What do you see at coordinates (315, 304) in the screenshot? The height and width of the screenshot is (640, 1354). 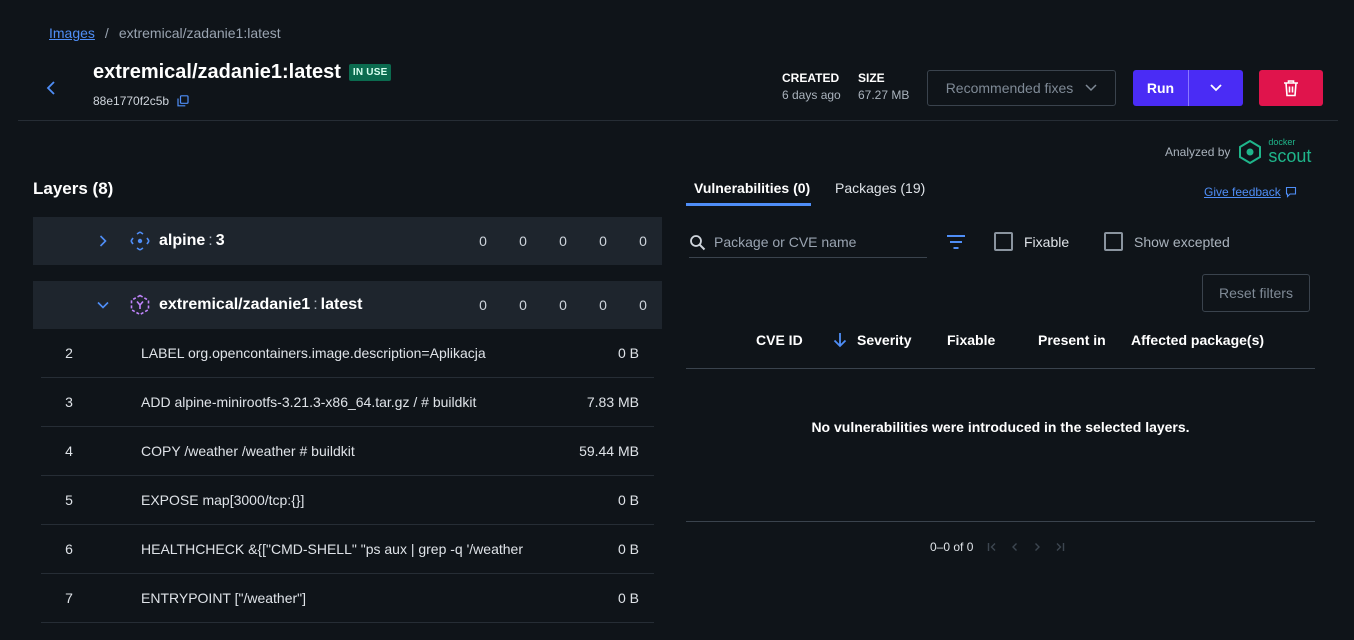 I see `own-image-sep: :` at bounding box center [315, 304].